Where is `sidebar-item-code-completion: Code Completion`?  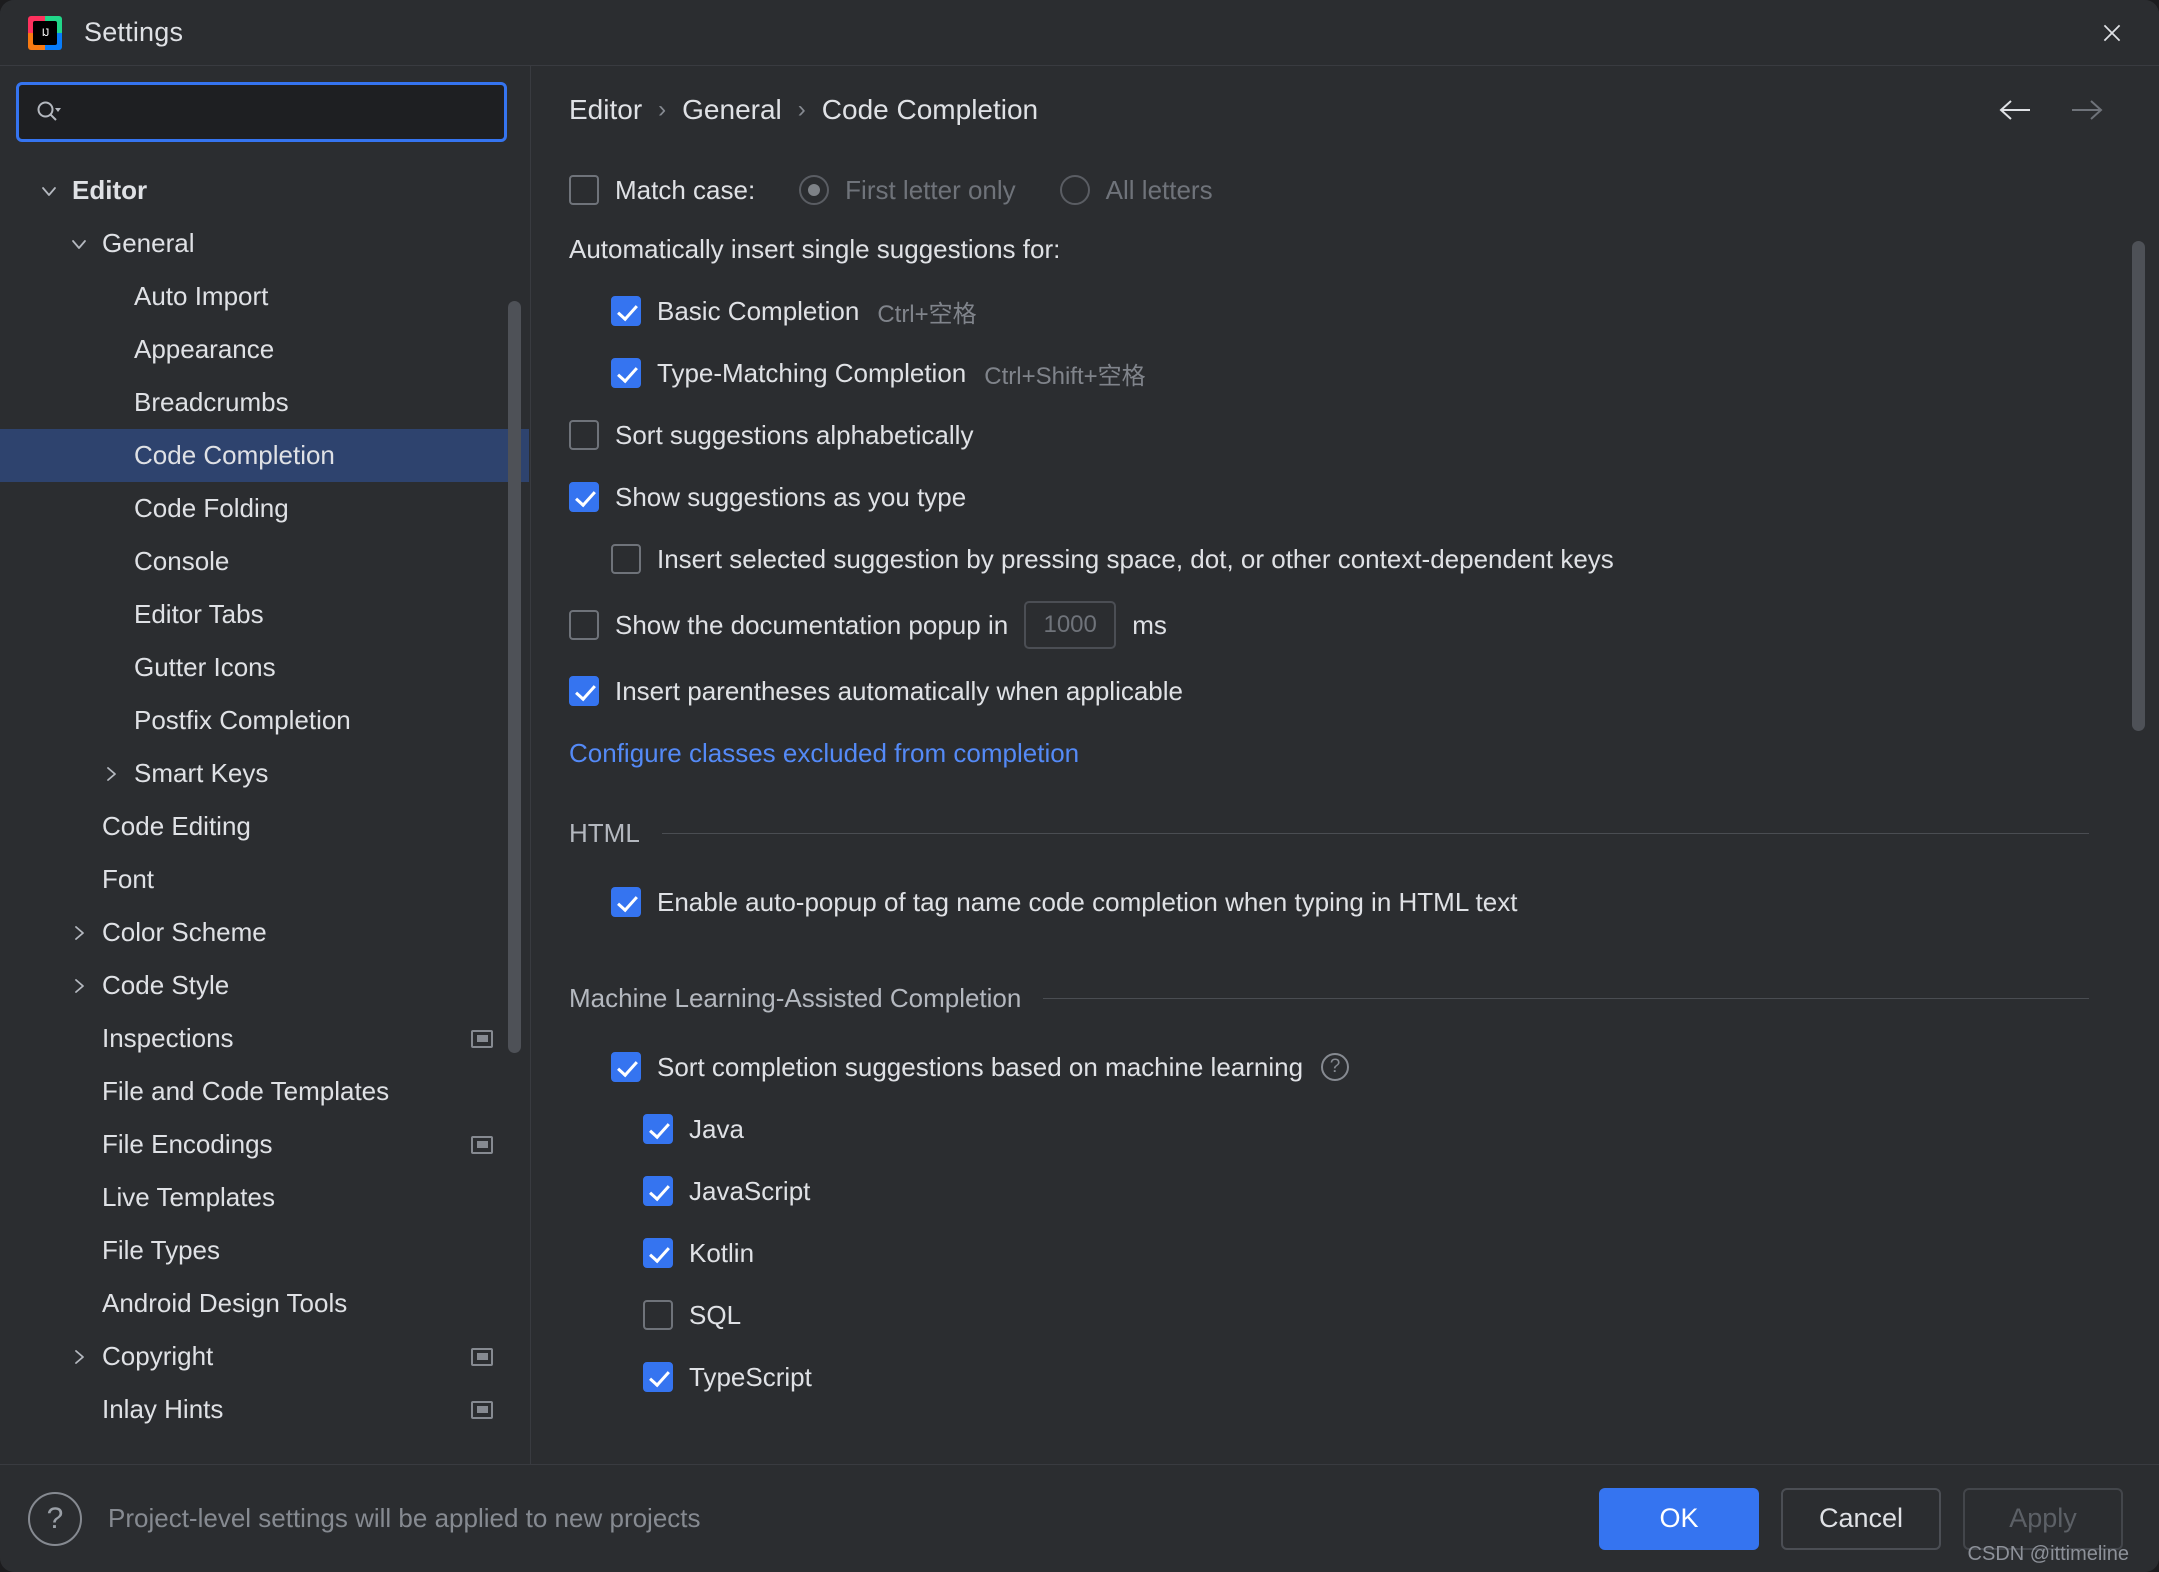
sidebar-item-code-completion: Code Completion is located at coordinates (264, 455).